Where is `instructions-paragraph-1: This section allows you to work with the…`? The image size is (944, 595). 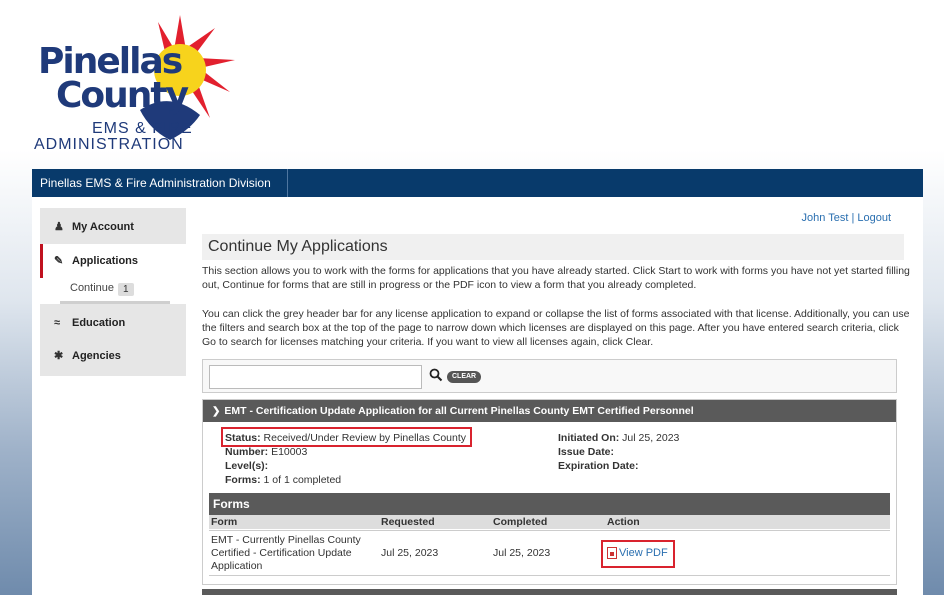
instructions-paragraph-1: This section allows you to work with the… is located at coordinates (556, 278).